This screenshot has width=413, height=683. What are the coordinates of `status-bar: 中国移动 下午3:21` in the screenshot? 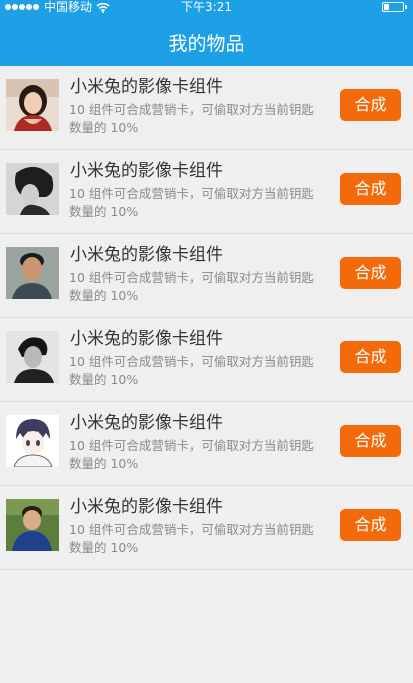 It's located at (206, 10).